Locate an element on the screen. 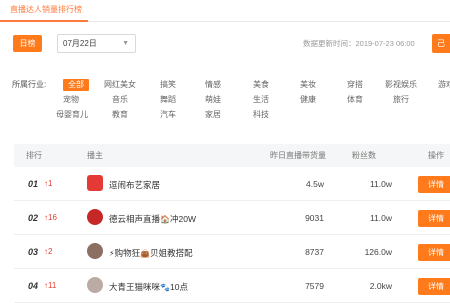 The height and width of the screenshot is (303, 450). industry-item: 家居 is located at coordinates (213, 115).